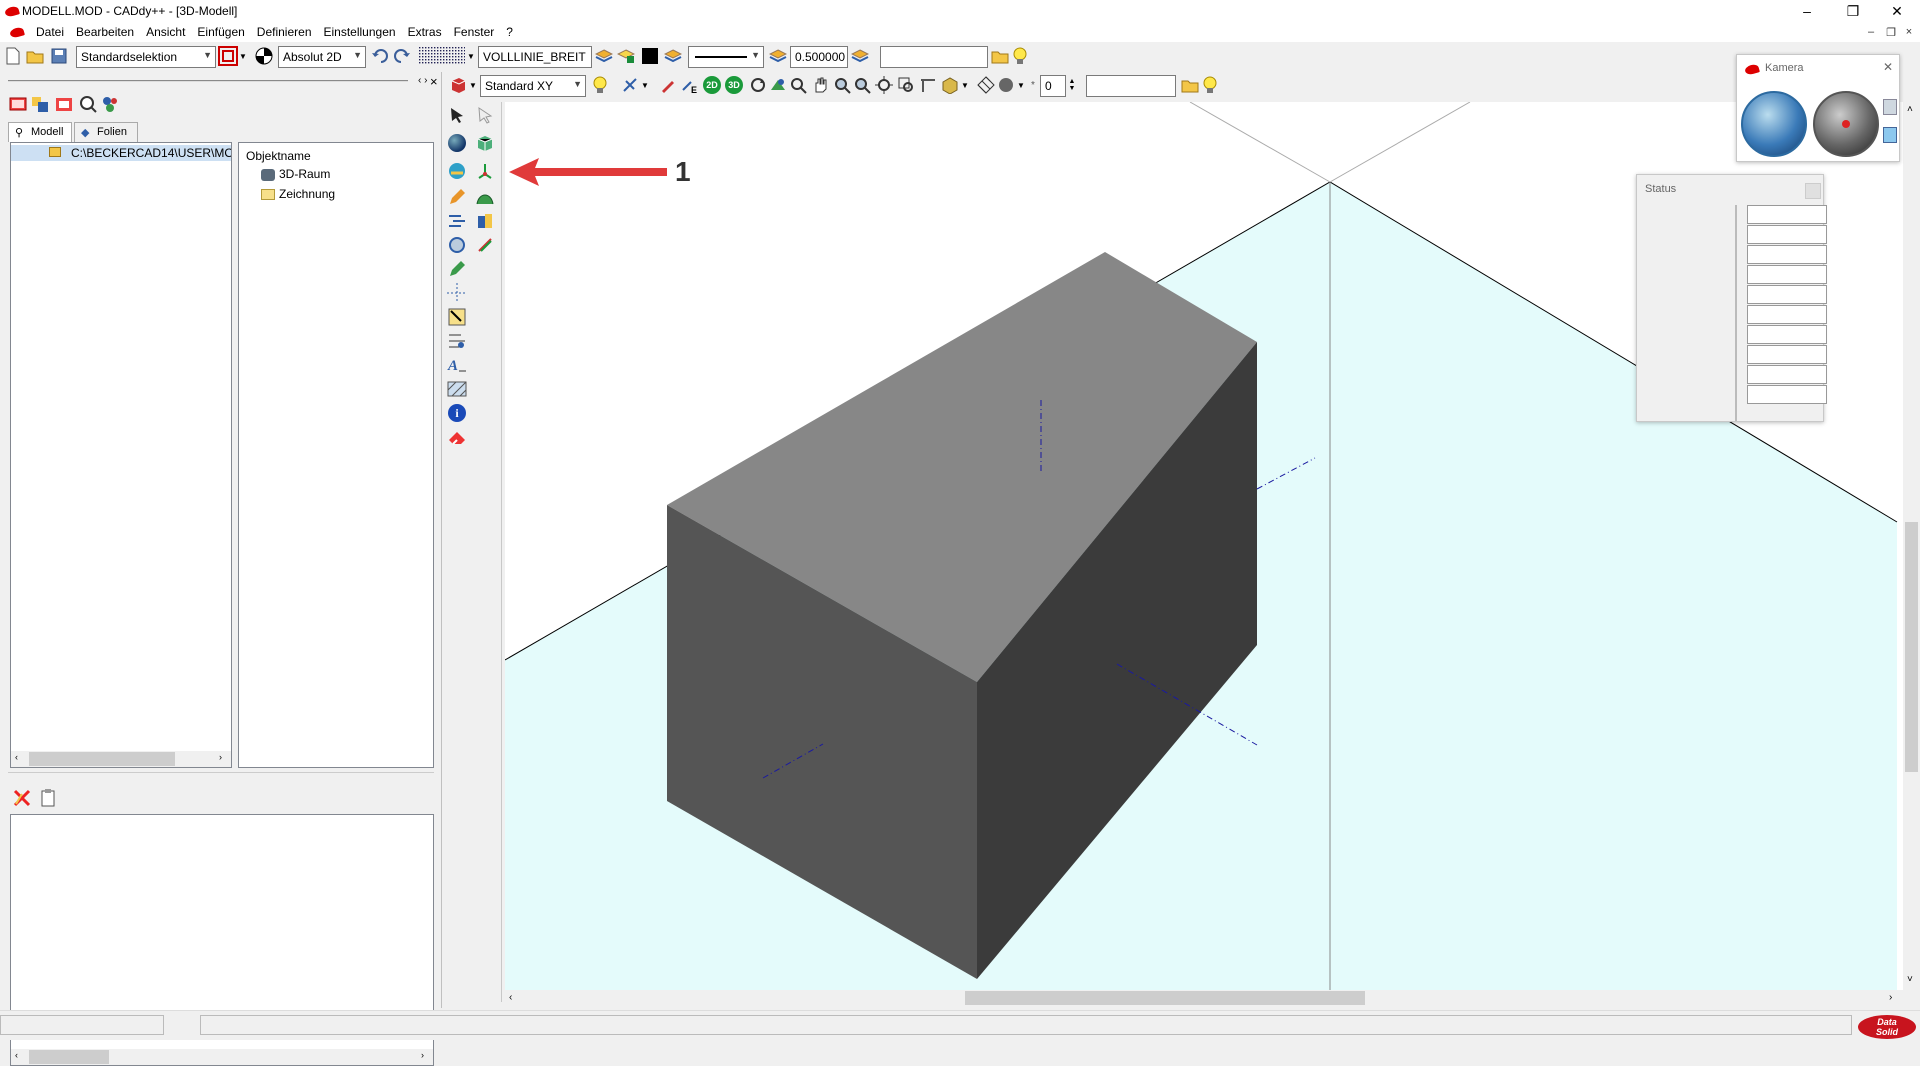 The width and height of the screenshot is (1920, 1066). What do you see at coordinates (422, 80) in the screenshot?
I see `pin-icon: ‹ ›` at bounding box center [422, 80].